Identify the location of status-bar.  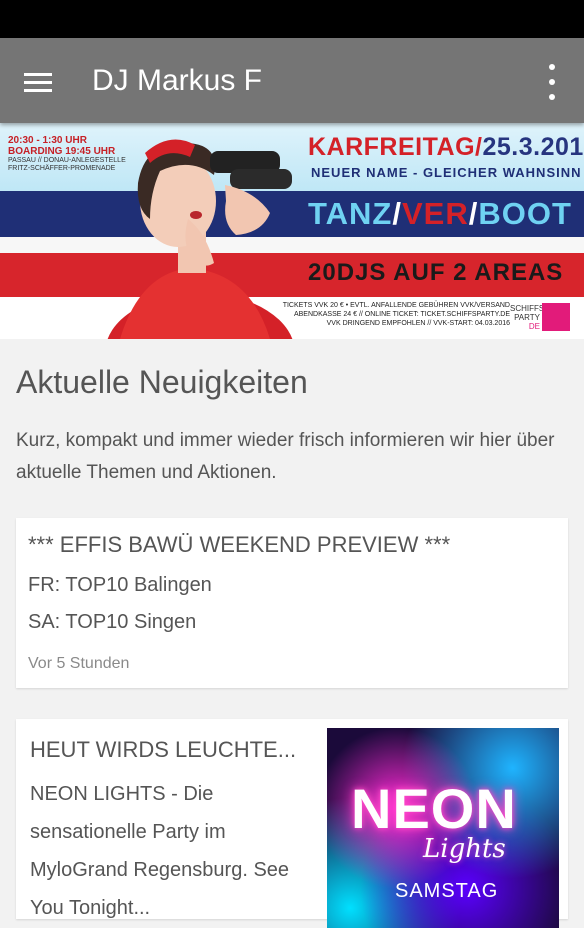
(292, 19).